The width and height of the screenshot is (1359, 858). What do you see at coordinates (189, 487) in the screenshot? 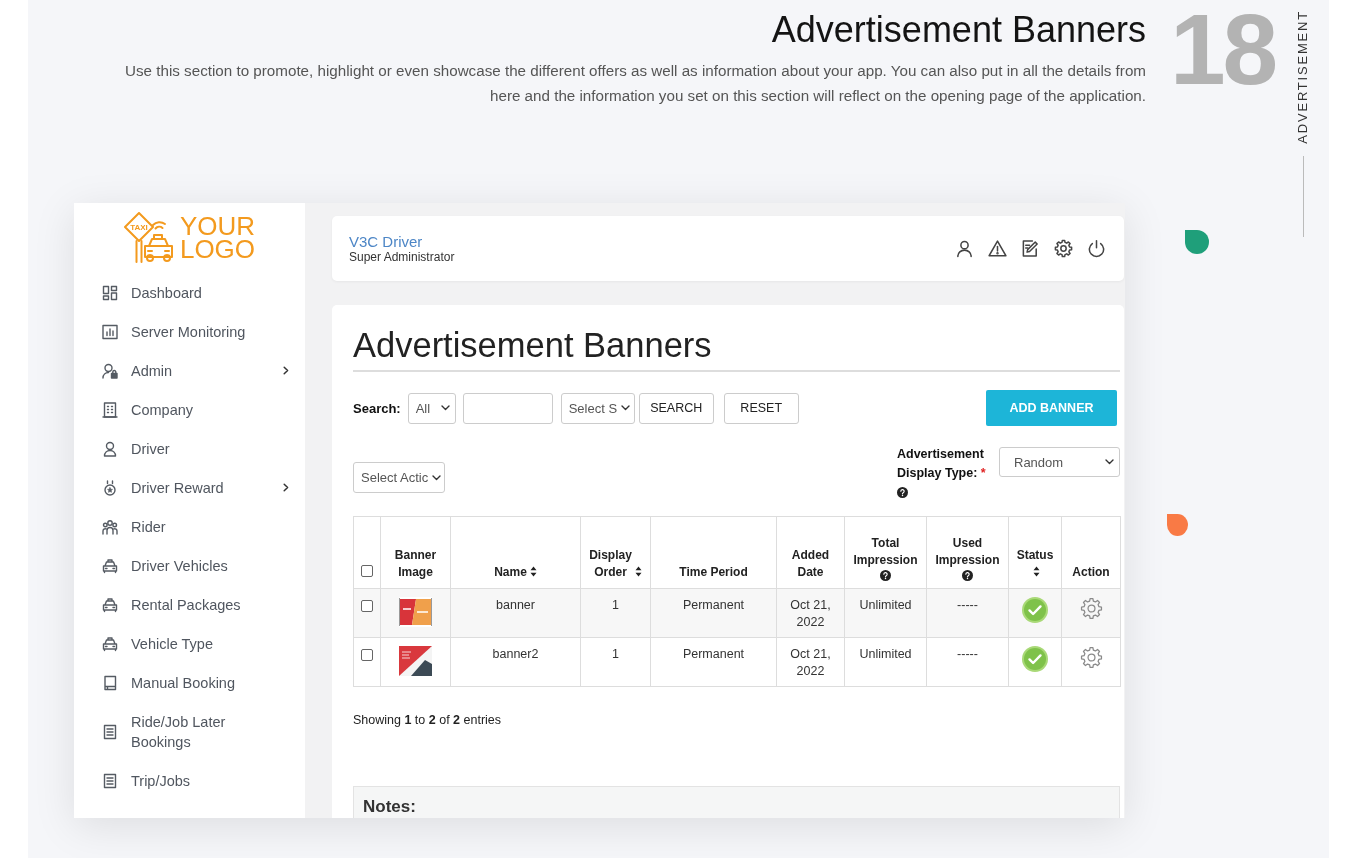
I see `sidebar-item: Driver Reward` at bounding box center [189, 487].